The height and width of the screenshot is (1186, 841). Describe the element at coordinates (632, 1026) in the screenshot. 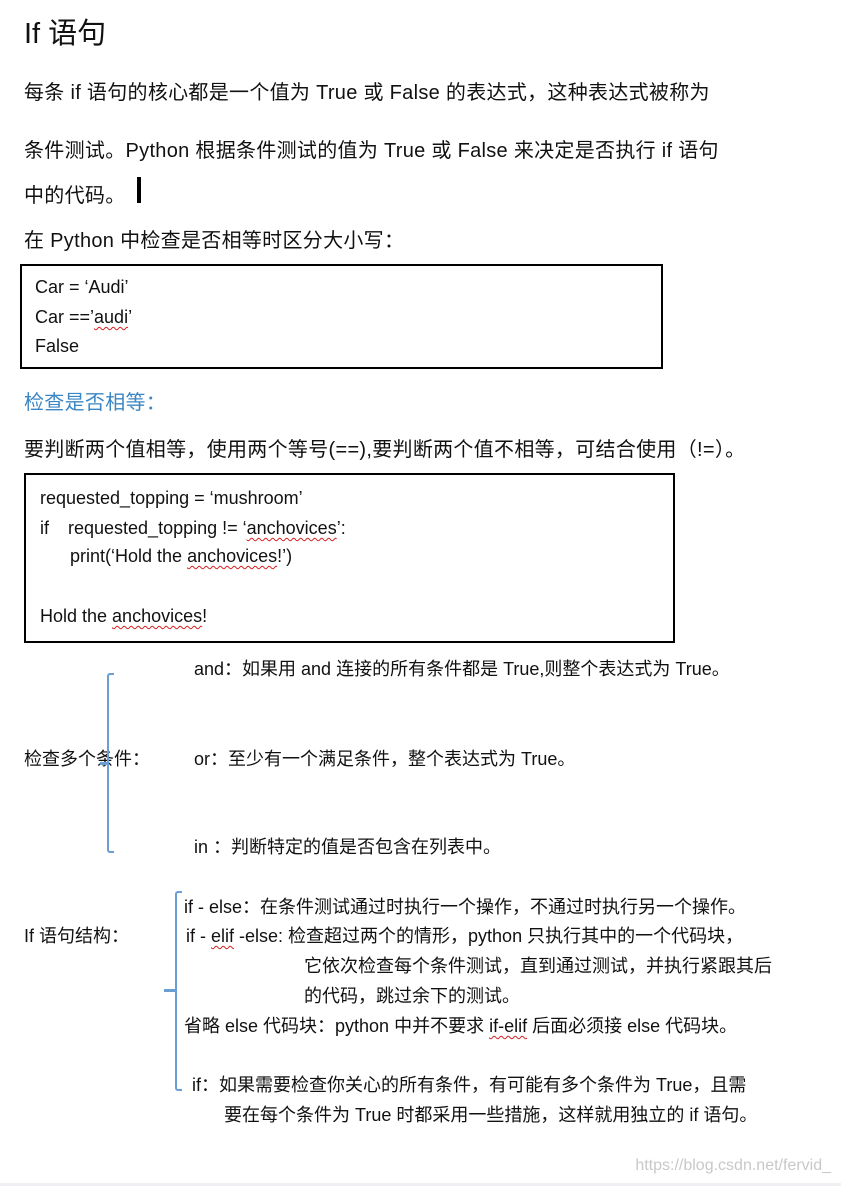

I see `item-text: 后面必须接 else 代码块。` at that location.